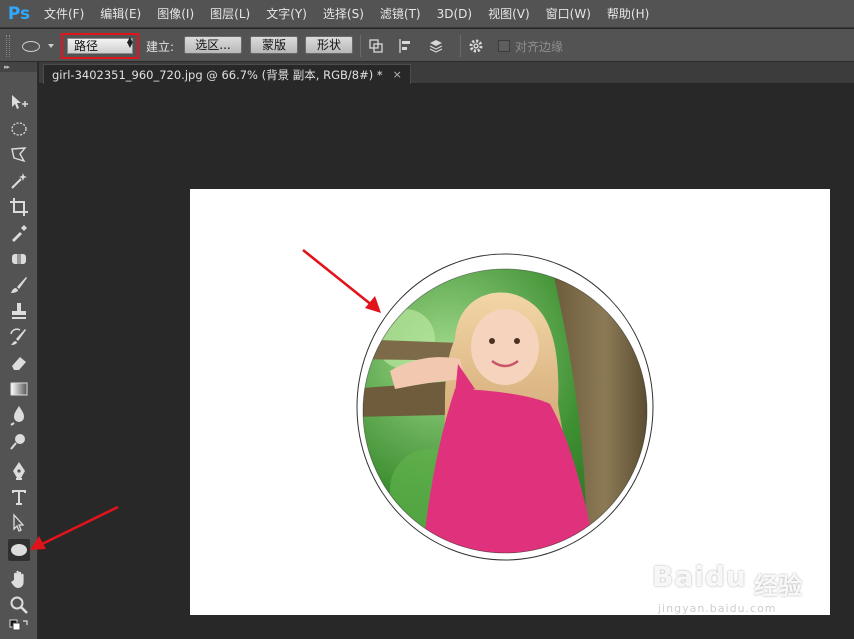  I want to click on align-edges-checkbox, so click(504, 46).